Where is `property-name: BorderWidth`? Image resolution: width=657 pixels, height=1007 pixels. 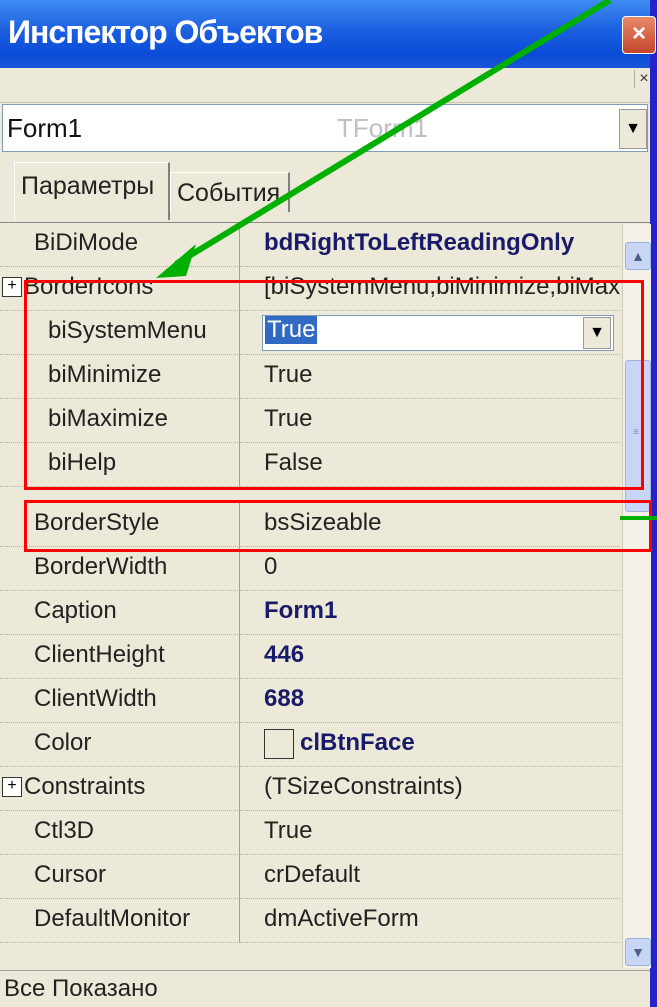
property-name: BorderWidth is located at coordinates (101, 566).